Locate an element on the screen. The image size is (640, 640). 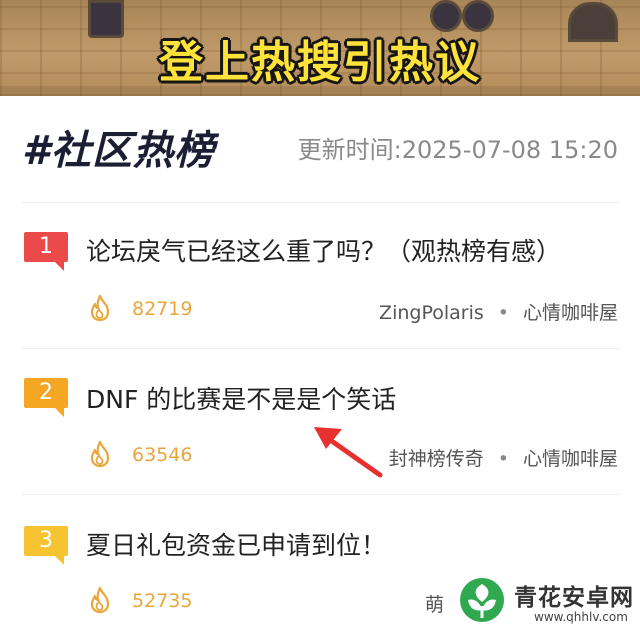
rank-badge: 1 is located at coordinates (46, 251).